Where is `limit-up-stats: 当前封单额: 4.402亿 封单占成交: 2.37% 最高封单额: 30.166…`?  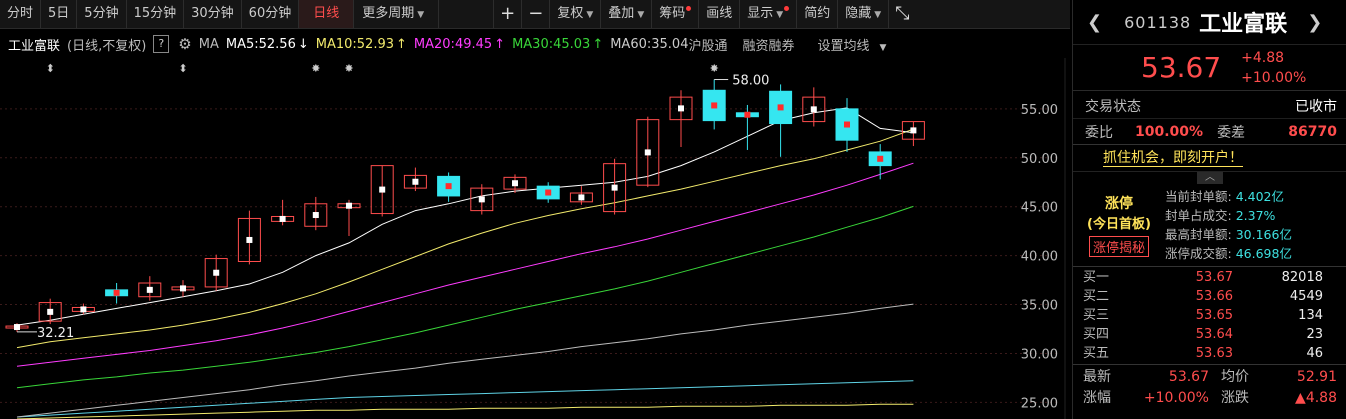 limit-up-stats: 当前封单额: 4.402亿 封单占成交: 2.37% 最高封单额: 30.166… is located at coordinates (1228, 225).